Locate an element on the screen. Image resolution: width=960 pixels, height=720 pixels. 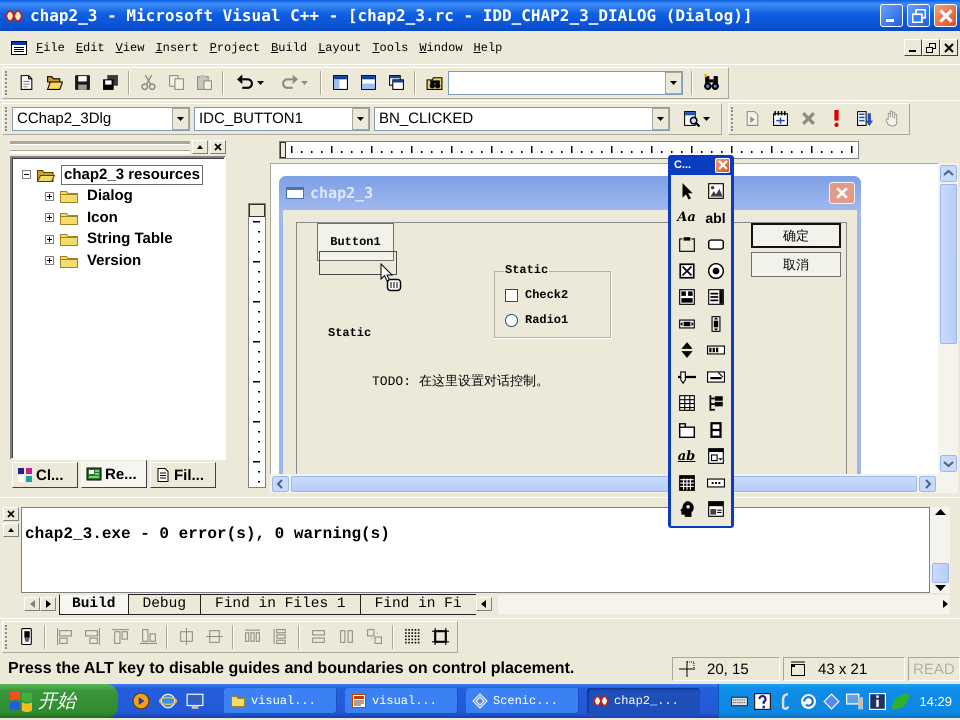
output-line: chap2_3.exe - 0 error(s), 0 warning(s) is located at coordinates (208, 534).